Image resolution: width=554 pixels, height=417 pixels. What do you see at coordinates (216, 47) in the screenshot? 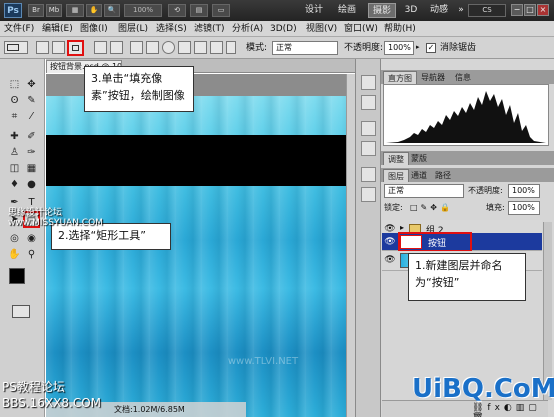
I see `custom-shape-icon` at bounding box center [216, 47].